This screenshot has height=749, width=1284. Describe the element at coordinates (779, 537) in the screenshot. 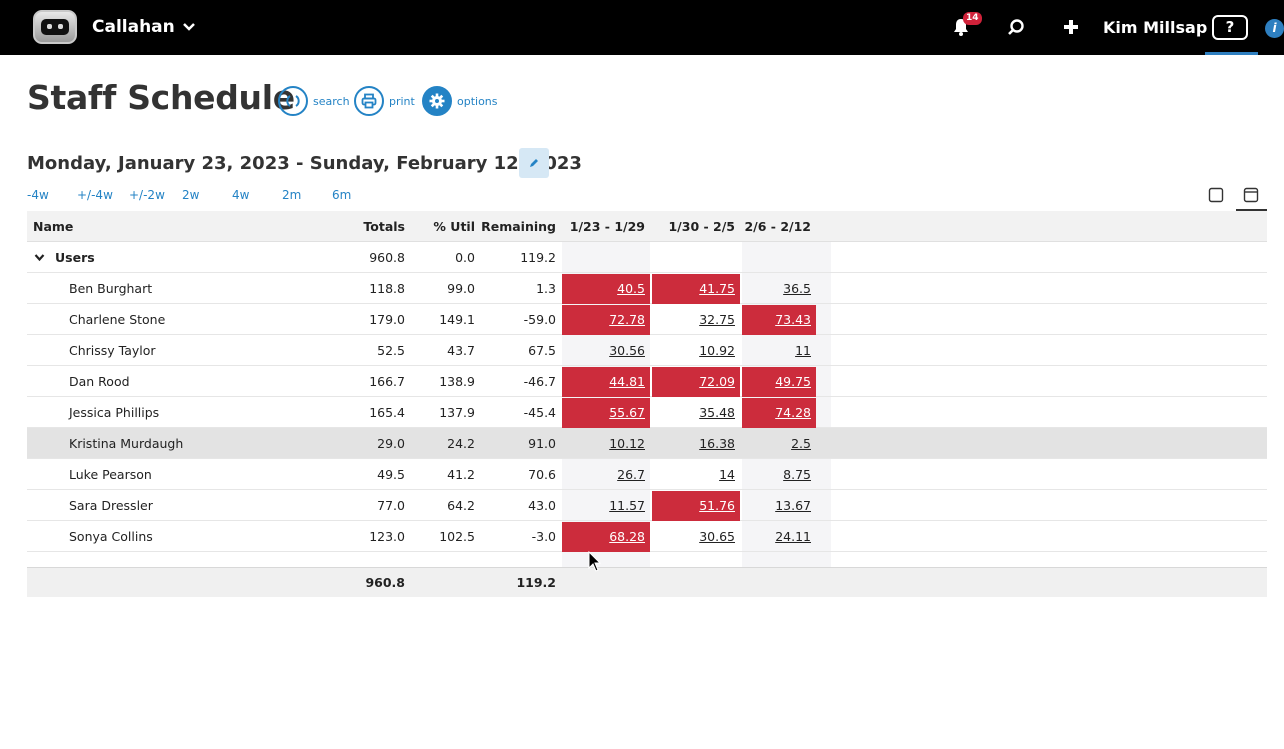

I see `week-hours-link: 24.11` at that location.